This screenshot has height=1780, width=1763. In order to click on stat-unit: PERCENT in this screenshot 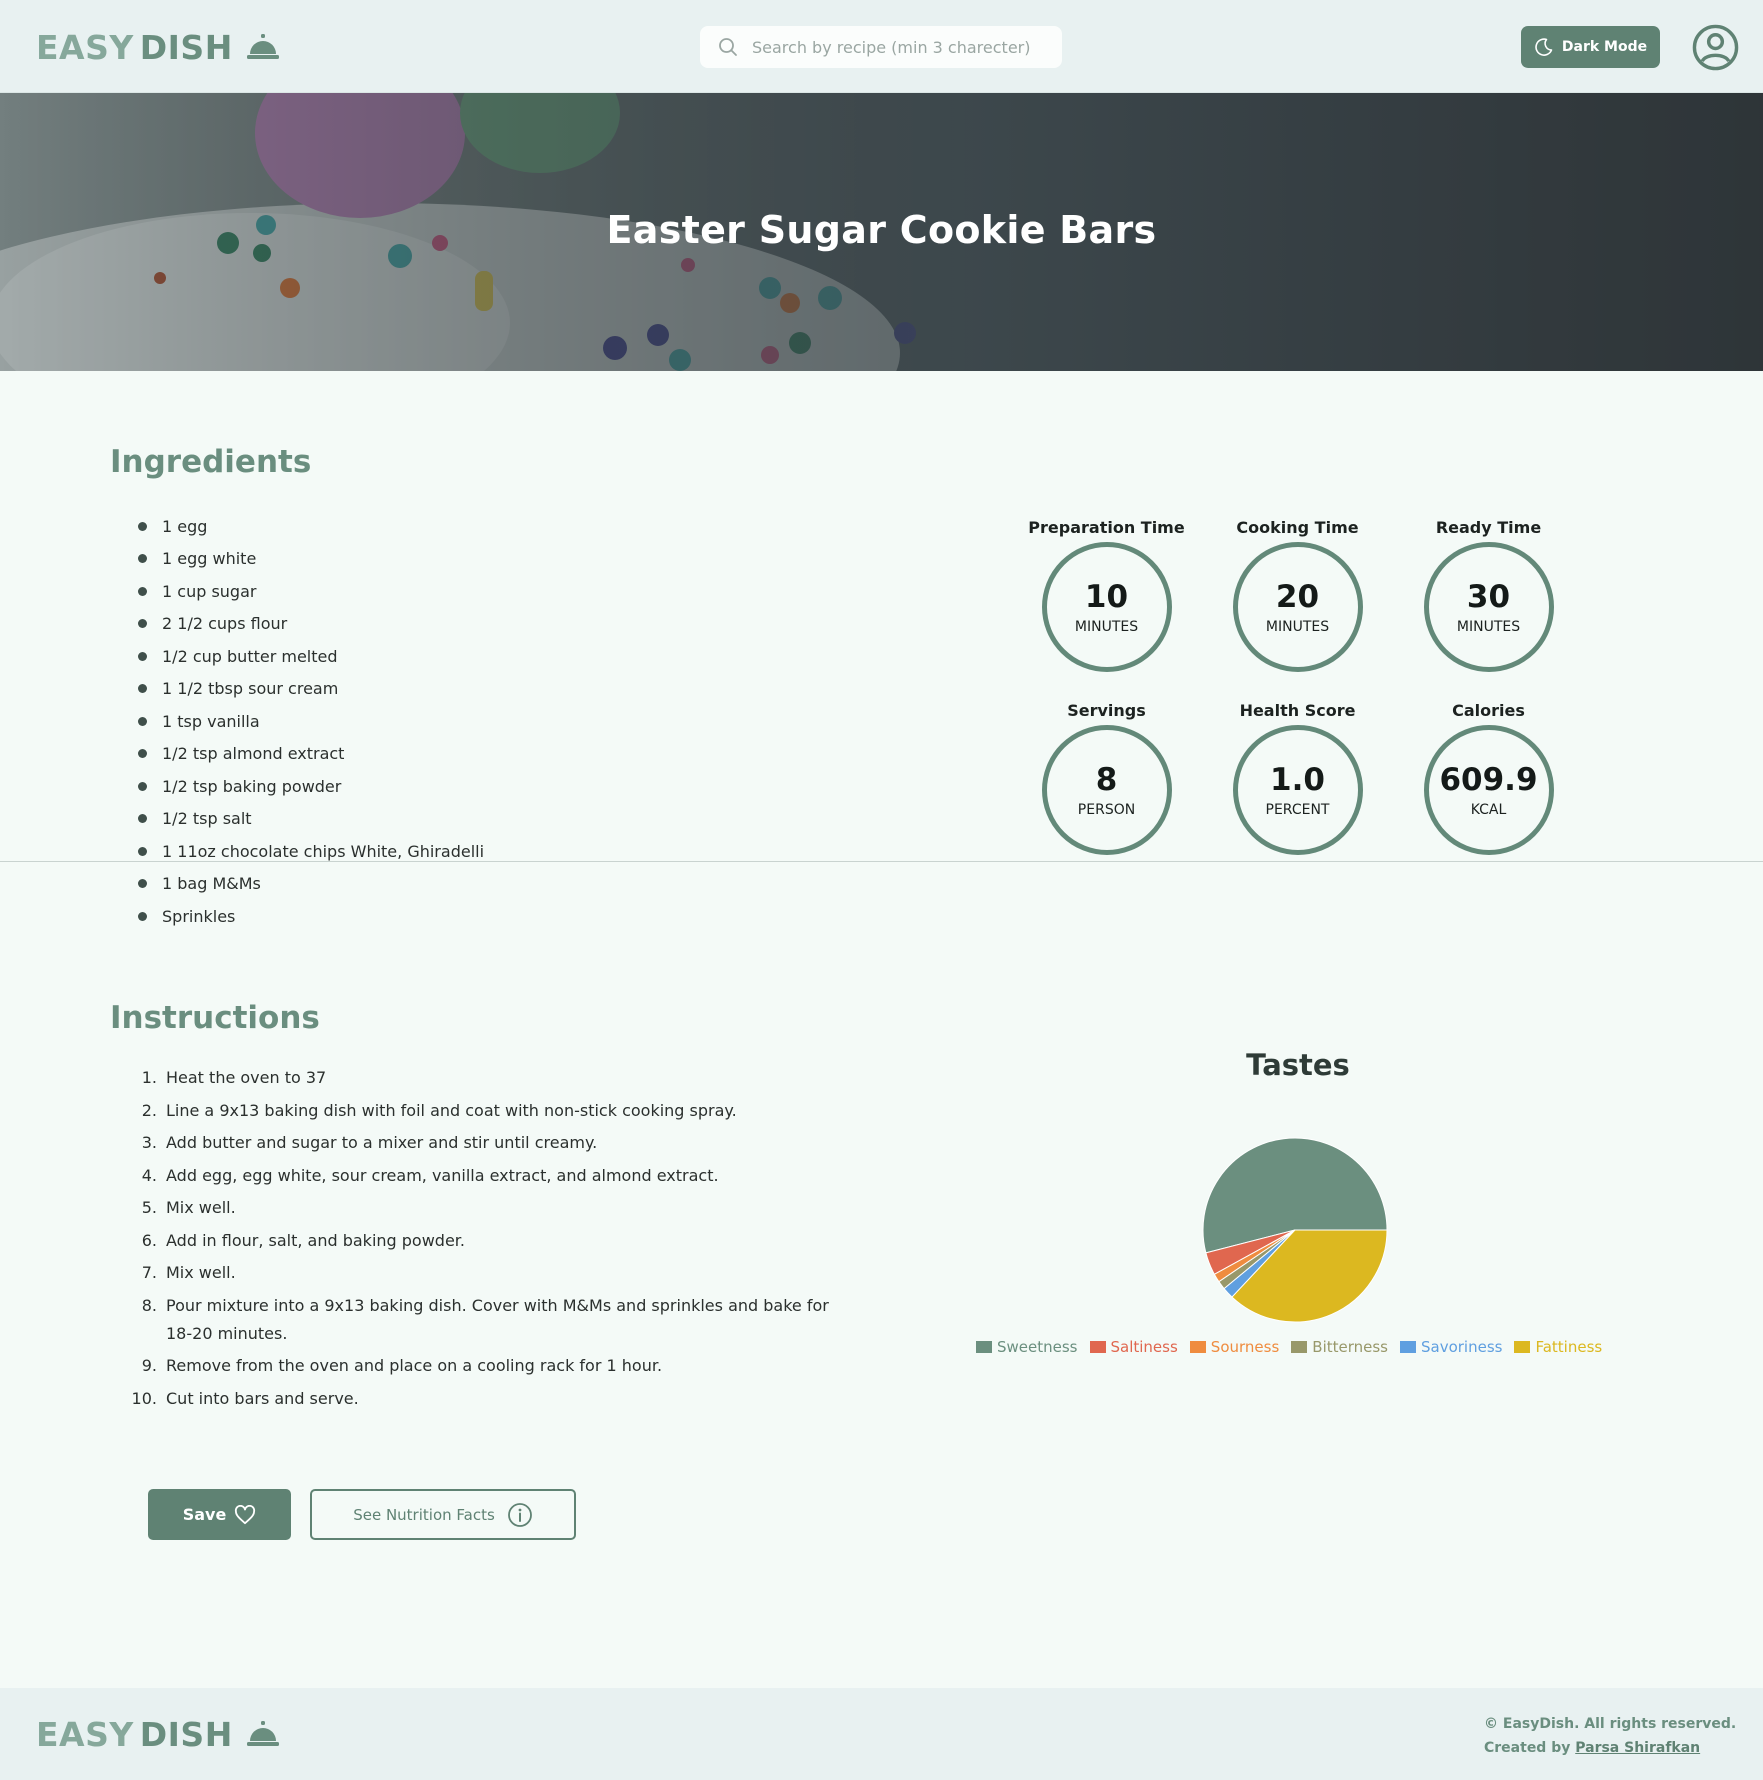, I will do `click(1297, 810)`.